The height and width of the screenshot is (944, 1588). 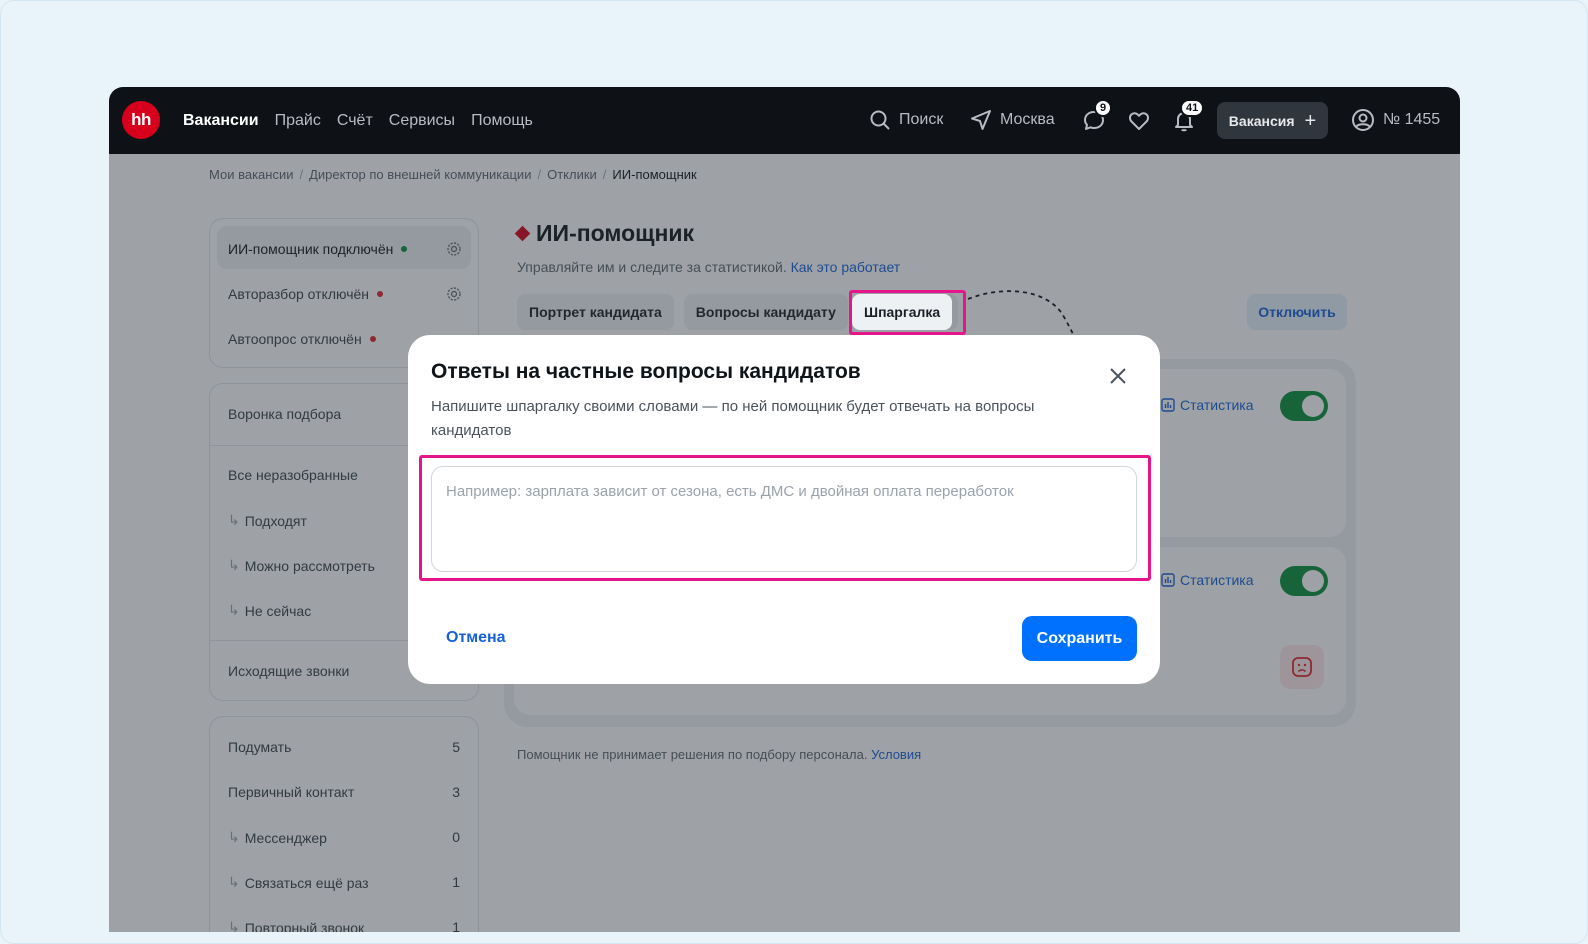 What do you see at coordinates (141, 120) in the screenshot?
I see `hh-logo: hh` at bounding box center [141, 120].